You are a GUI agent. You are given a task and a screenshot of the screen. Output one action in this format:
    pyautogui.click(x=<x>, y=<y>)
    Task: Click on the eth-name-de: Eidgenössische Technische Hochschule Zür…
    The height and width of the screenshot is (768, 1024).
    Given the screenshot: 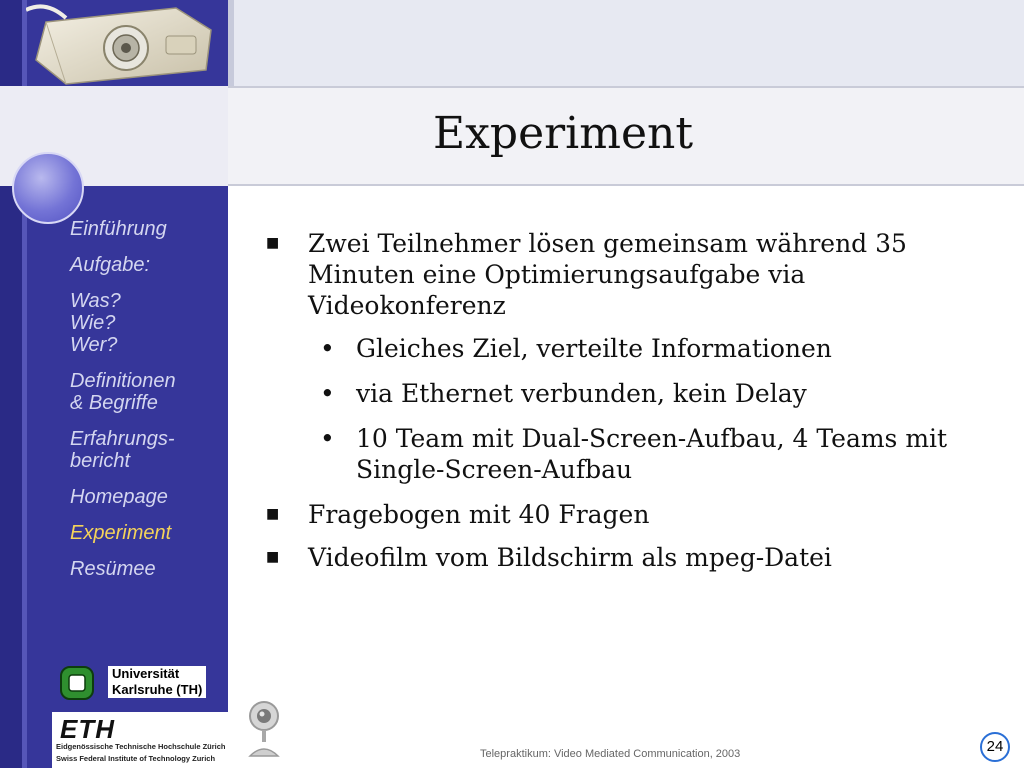 What is the action you would take?
    pyautogui.click(x=141, y=746)
    